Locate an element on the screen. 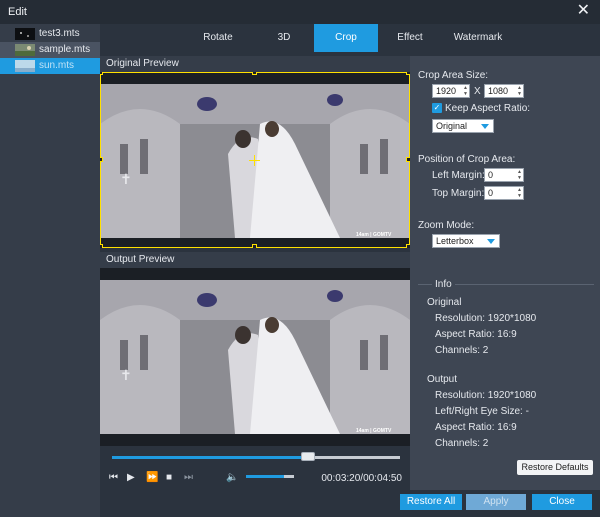 Image resolution: width=600 pixels, height=517 pixels. crop-handle-left is located at coordinates (101, 159).